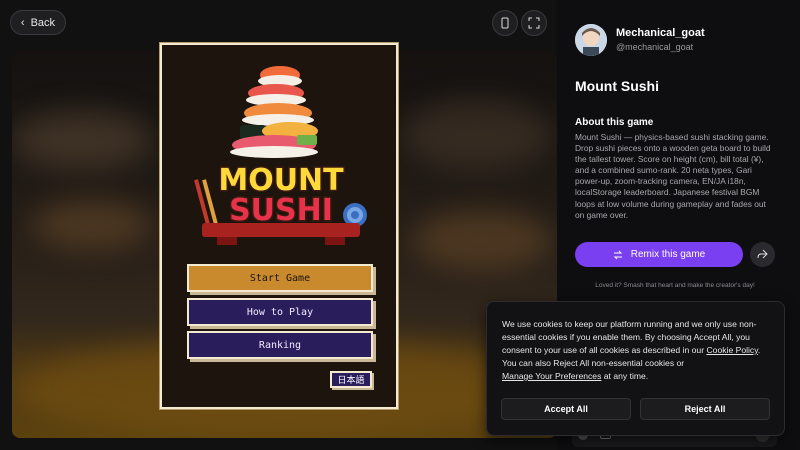 The width and height of the screenshot is (800, 450). I want to click on fullscreen-button, so click(534, 23).